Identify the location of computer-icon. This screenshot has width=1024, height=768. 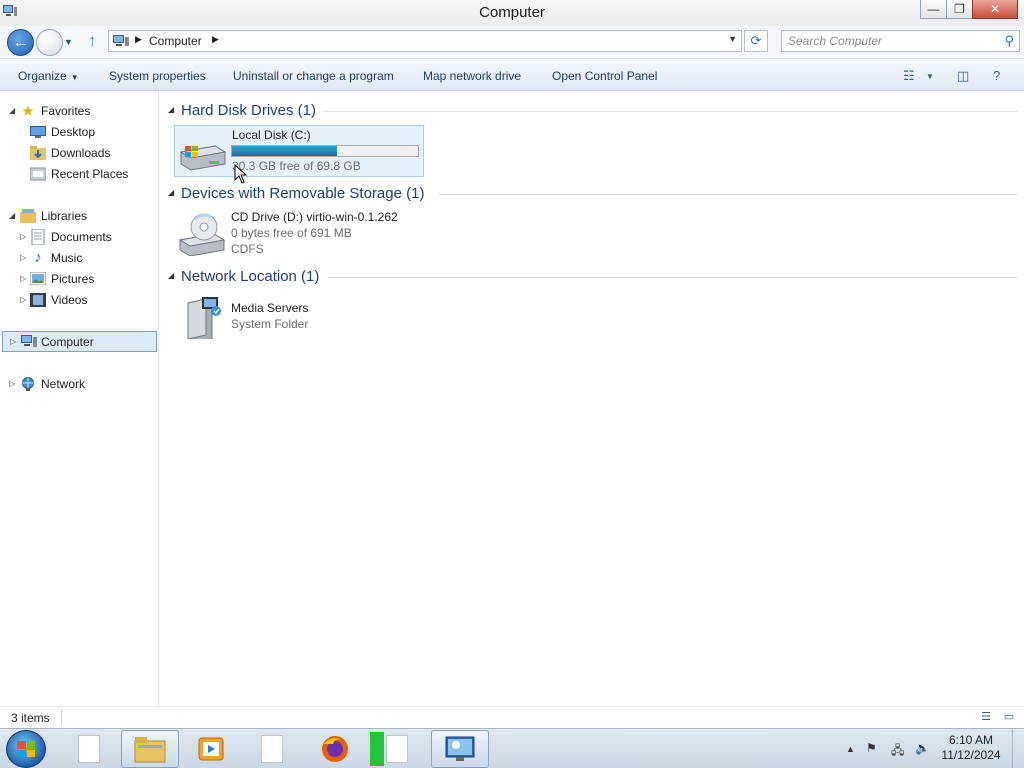
(29, 342).